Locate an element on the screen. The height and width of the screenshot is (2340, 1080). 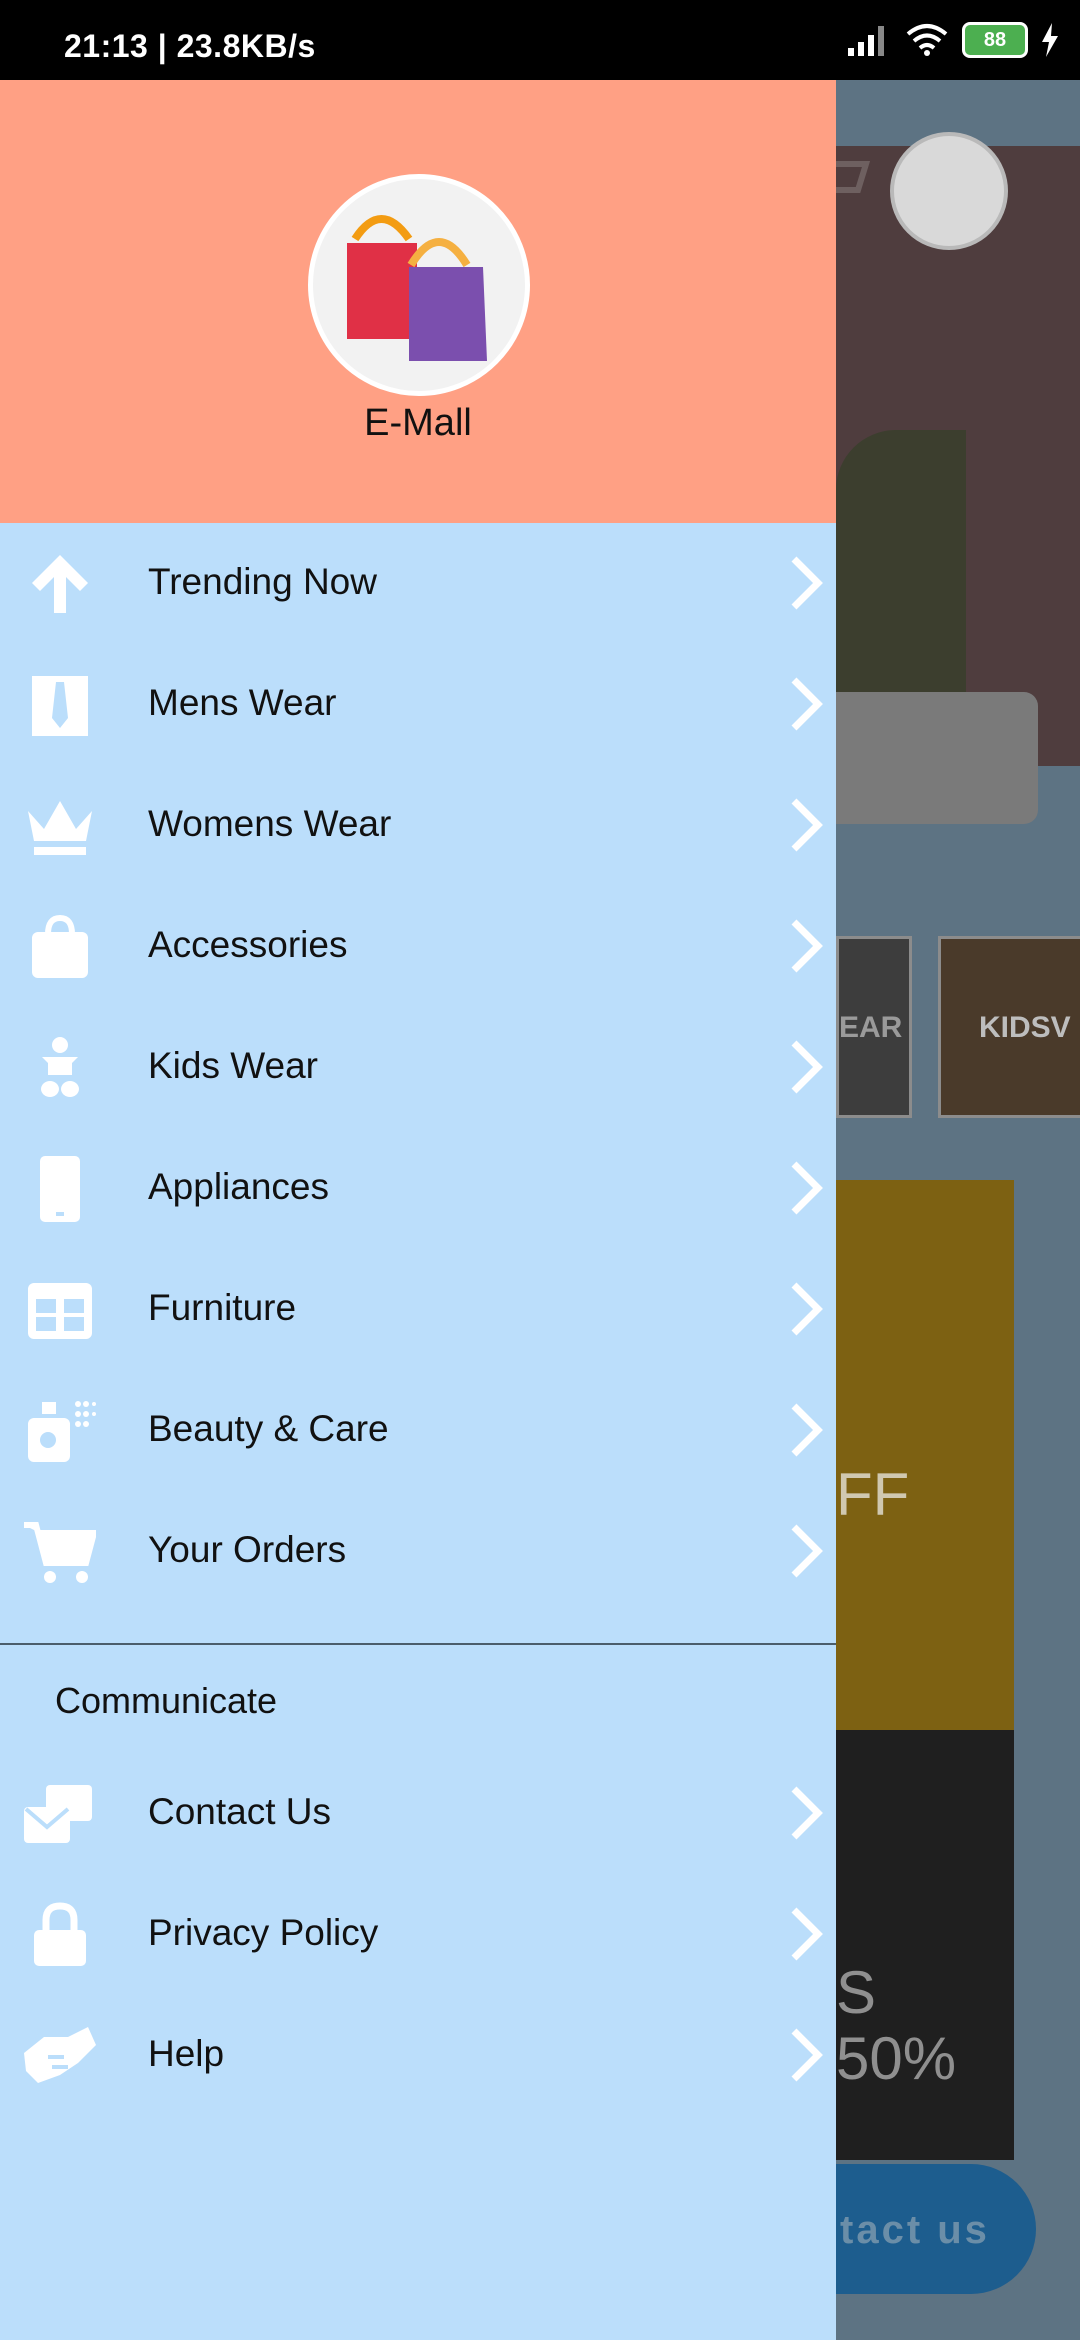
menu-item-appliances: Appliances is located at coordinates (418, 1188).